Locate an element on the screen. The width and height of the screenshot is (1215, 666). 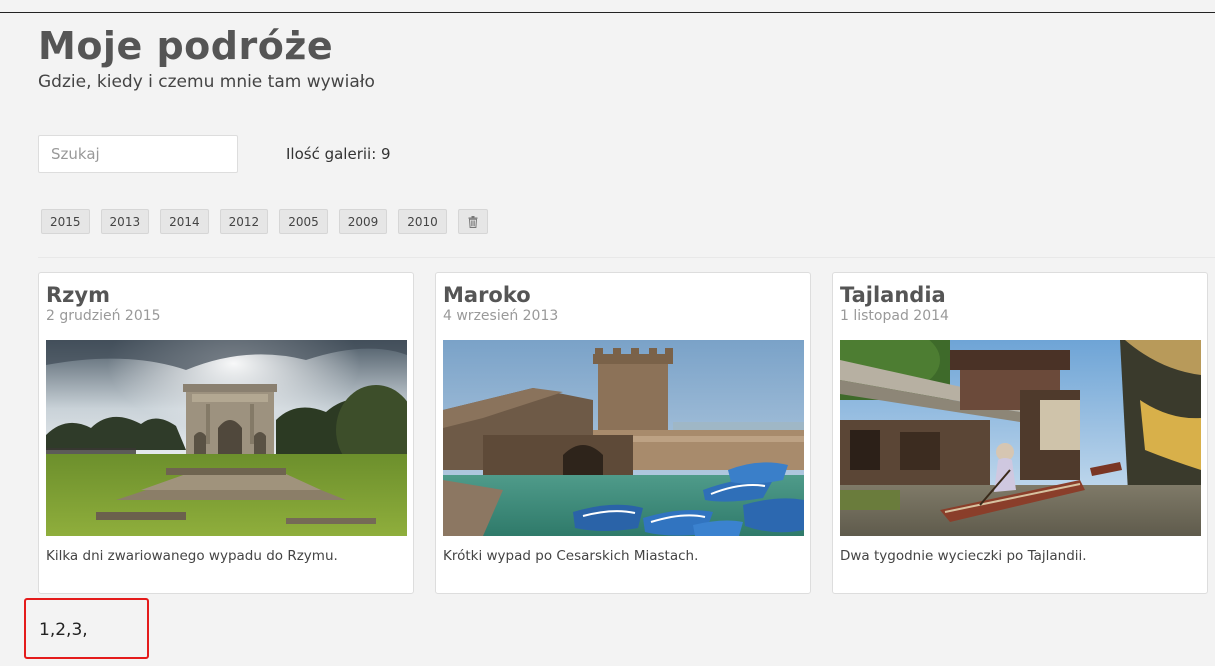
search-row: Ilość galerii: 9 is located at coordinates (214, 154).